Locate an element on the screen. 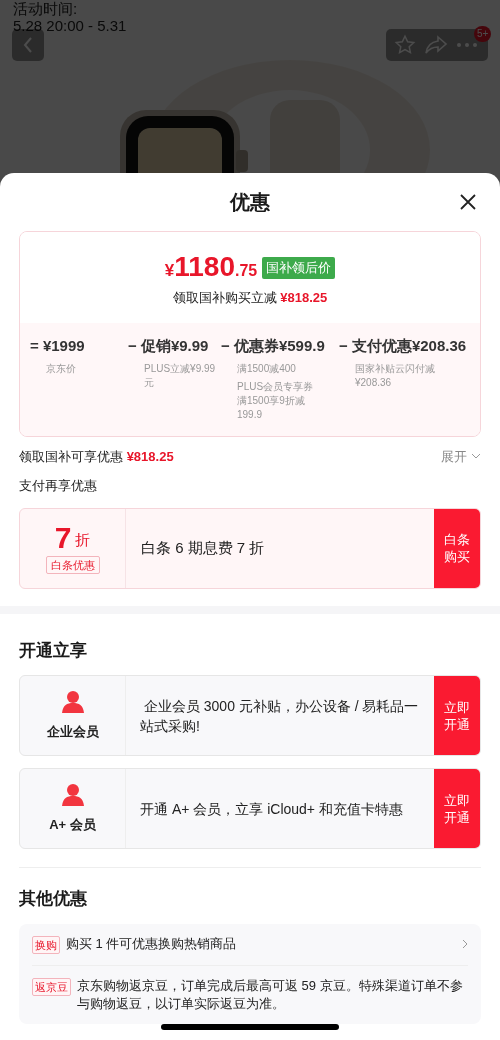  member-description: 企业会员 3000 元补贴，办公设备 / 易耗品一站式采购! is located at coordinates (280, 716).